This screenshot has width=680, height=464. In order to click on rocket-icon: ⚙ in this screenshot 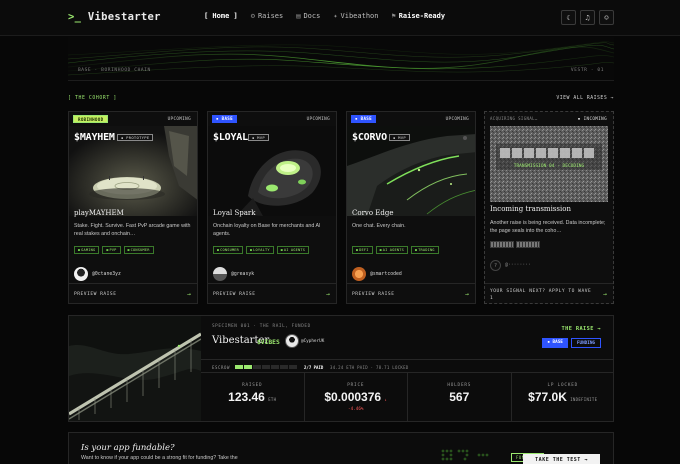, I will do `click(252, 16)`.